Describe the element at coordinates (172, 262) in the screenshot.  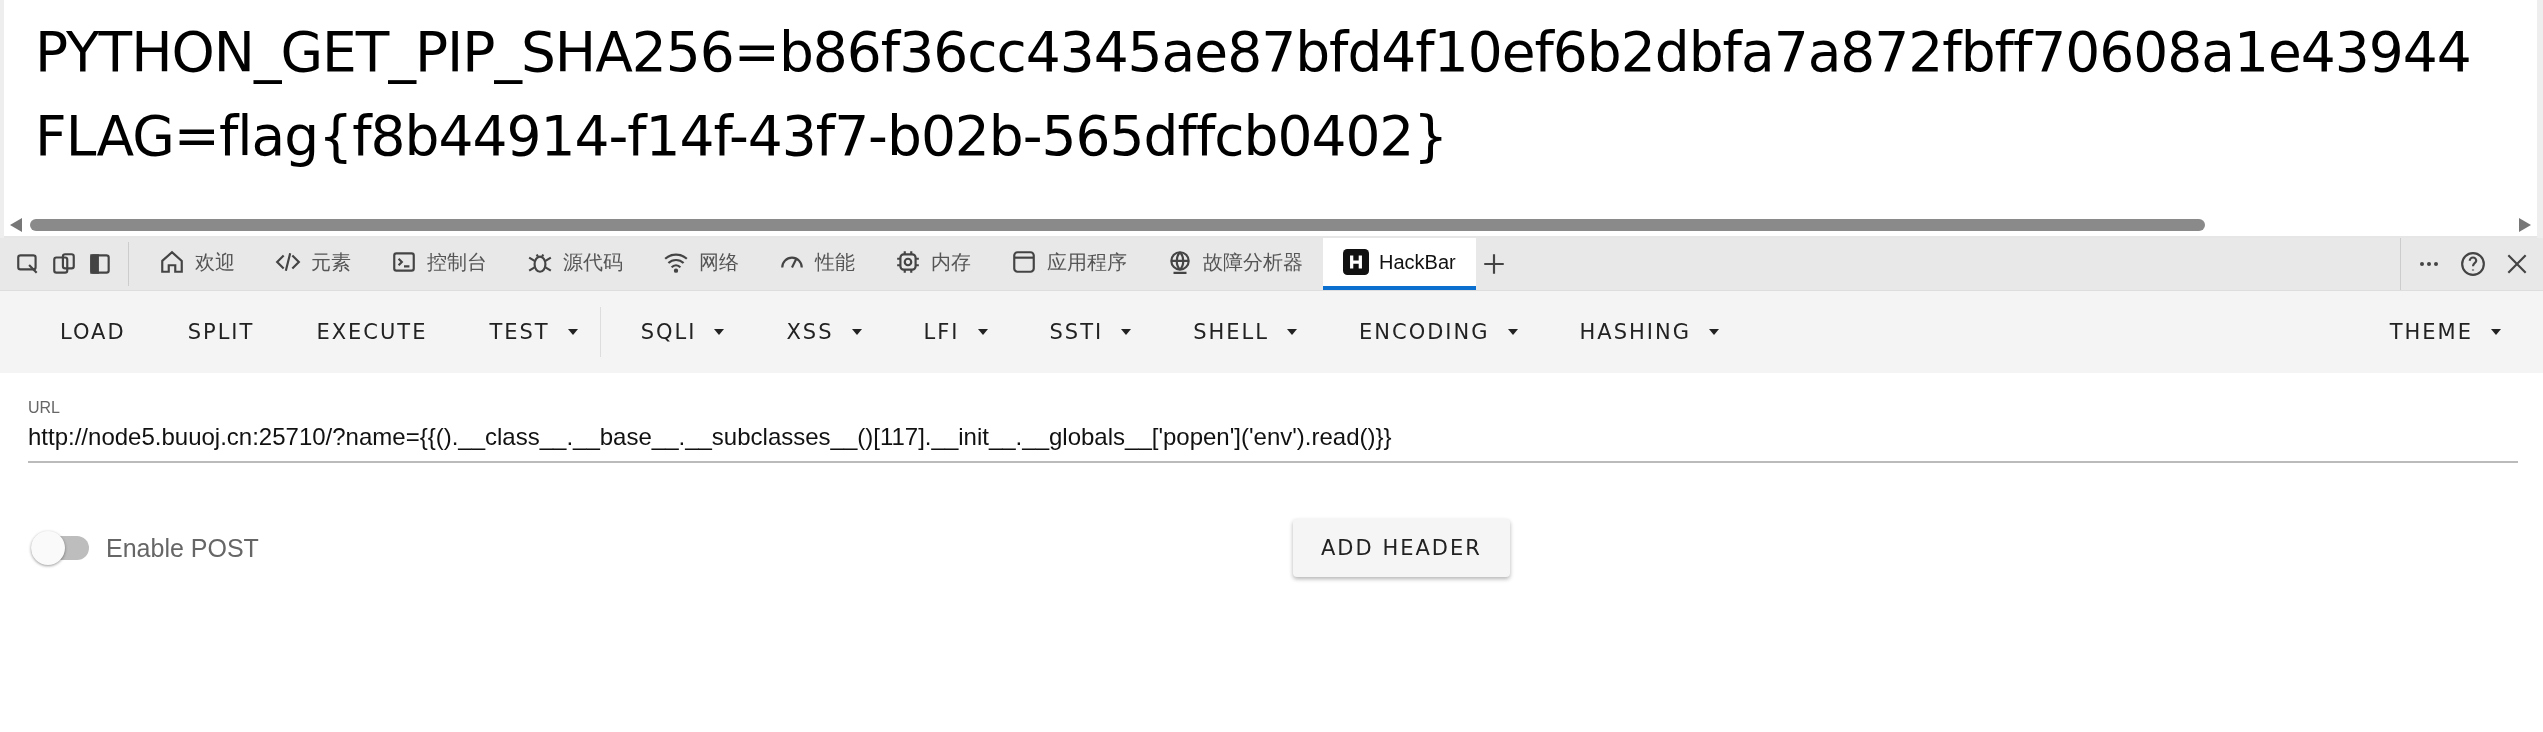
I see `home-icon` at that location.